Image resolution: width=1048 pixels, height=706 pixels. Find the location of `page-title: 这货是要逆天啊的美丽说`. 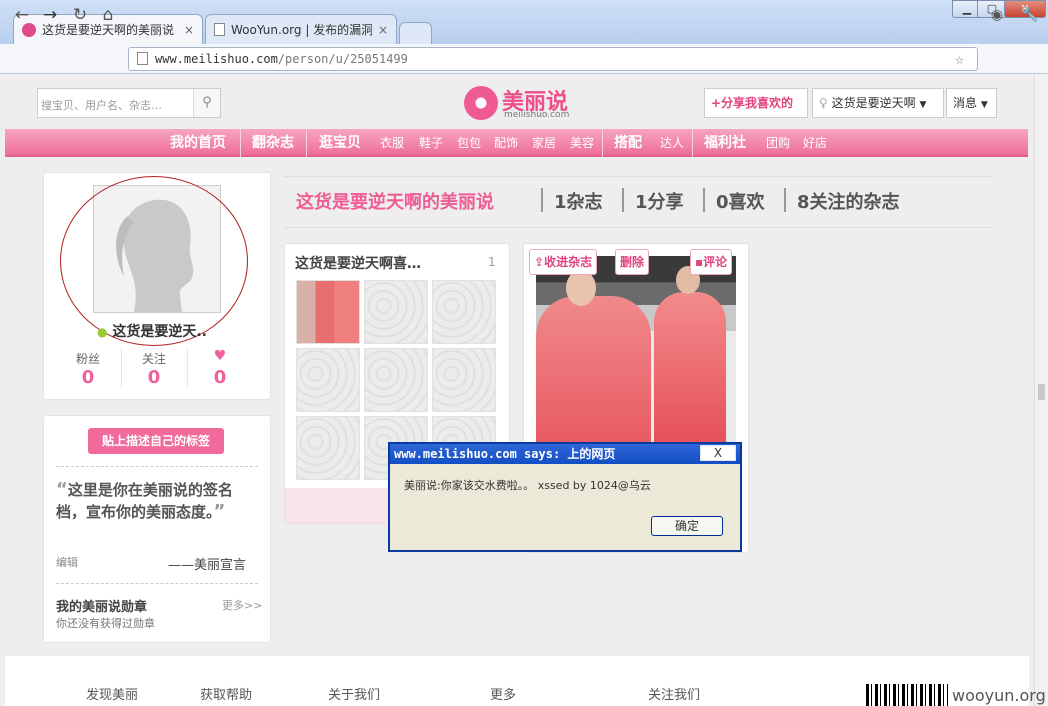

page-title: 这货是要逆天啊的美丽说 is located at coordinates (395, 202).